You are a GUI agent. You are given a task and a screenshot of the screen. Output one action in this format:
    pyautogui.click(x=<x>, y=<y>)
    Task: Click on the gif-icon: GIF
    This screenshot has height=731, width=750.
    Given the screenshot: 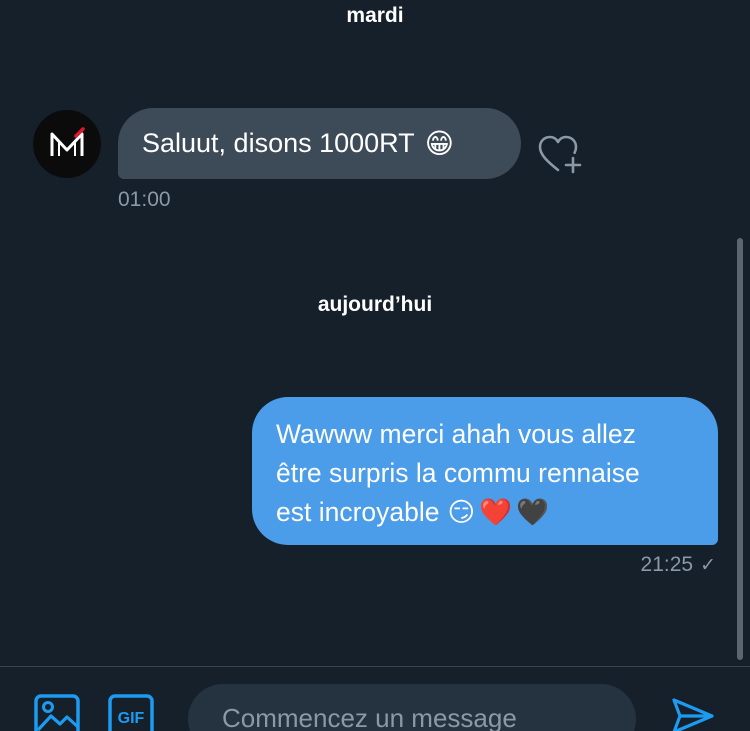 What is the action you would take?
    pyautogui.click(x=131, y=712)
    